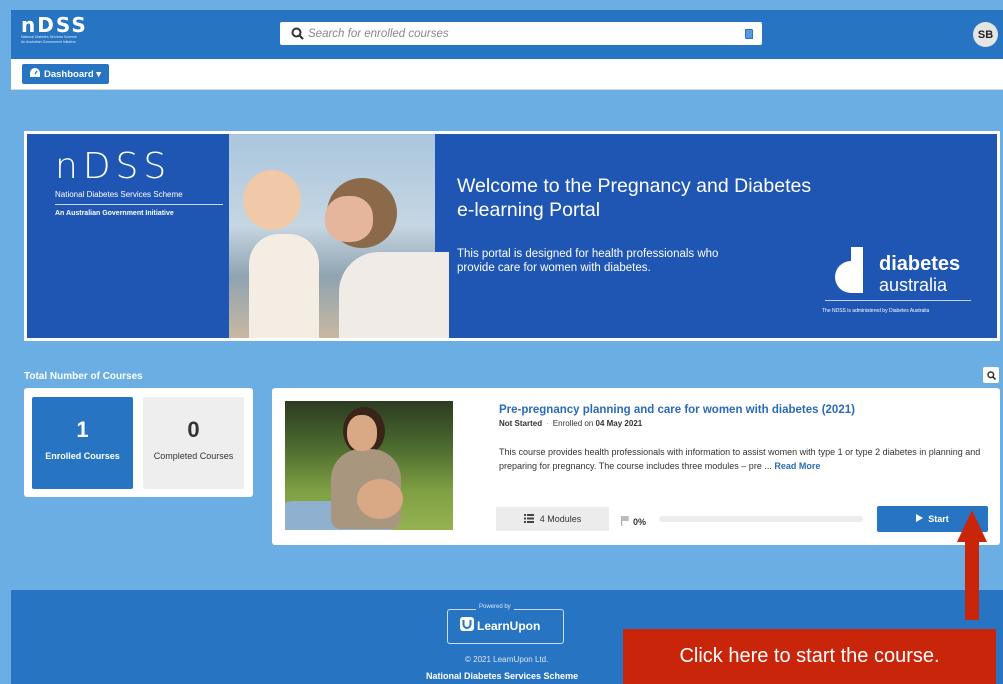 Image resolution: width=1003 pixels, height=684 pixels. What do you see at coordinates (502, 676) in the screenshot?
I see `footer-organisation: National Diabetes Services Scheme` at bounding box center [502, 676].